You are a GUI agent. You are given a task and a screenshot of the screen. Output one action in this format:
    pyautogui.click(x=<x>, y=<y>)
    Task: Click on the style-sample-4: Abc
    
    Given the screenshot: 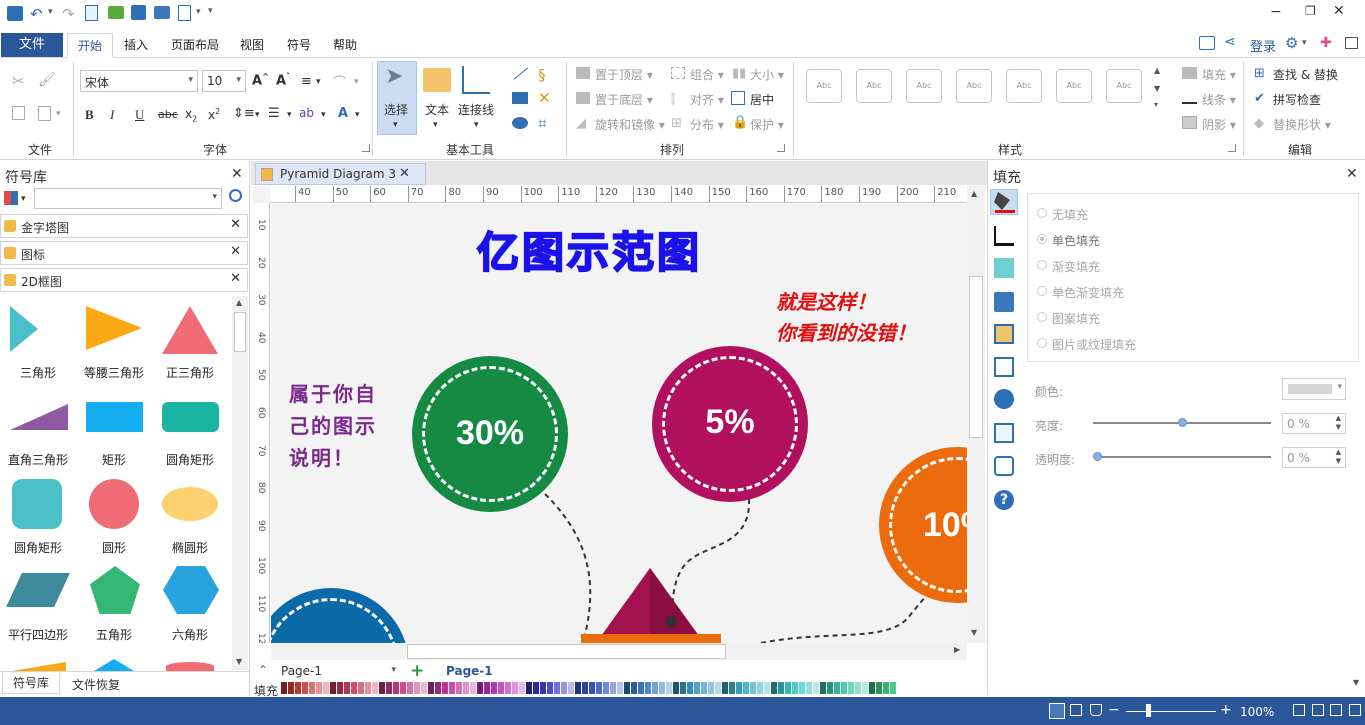 What is the action you would take?
    pyautogui.click(x=974, y=86)
    